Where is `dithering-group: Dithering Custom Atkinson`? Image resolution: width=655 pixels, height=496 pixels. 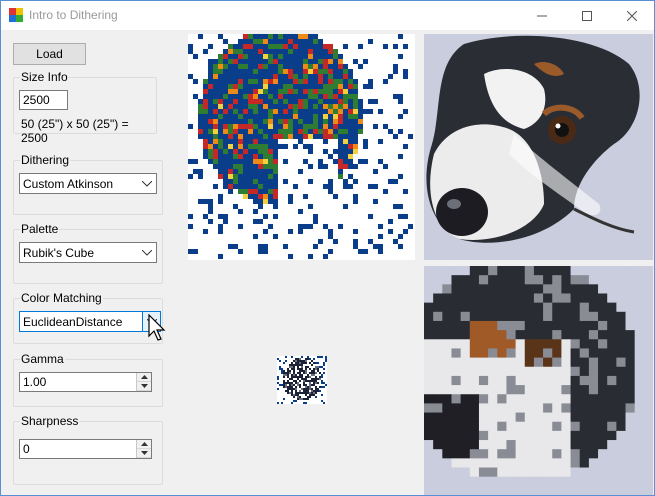 dithering-group: Dithering Custom Atkinson is located at coordinates (88, 184).